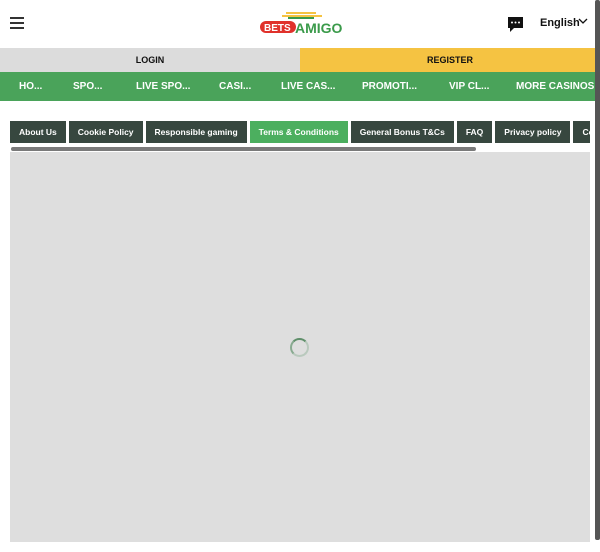 The image size is (600, 552). I want to click on tab-faq: FAQ, so click(474, 132).